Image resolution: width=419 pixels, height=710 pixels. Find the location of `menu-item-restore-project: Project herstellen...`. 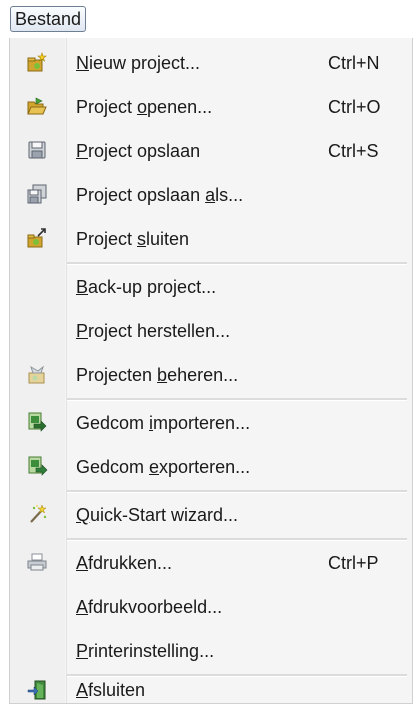

menu-item-restore-project: Project herstellen... is located at coordinates (211, 331).